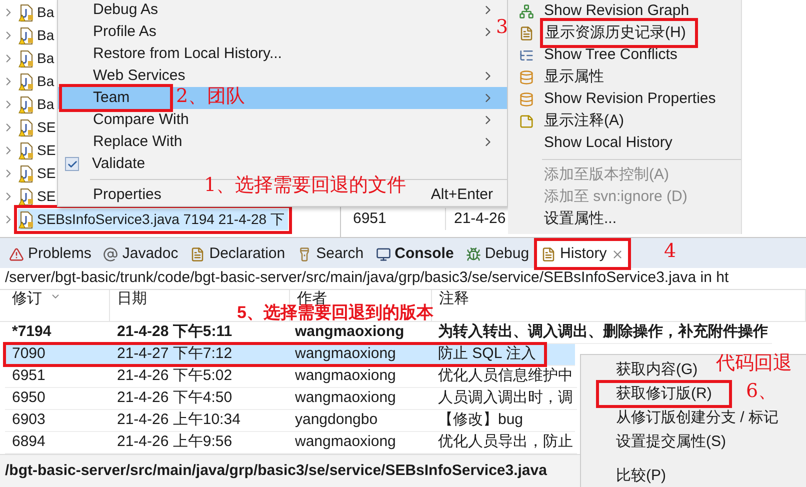 The width and height of the screenshot is (806, 487). Describe the element at coordinates (617, 254) in the screenshot. I see `close-icon` at that location.